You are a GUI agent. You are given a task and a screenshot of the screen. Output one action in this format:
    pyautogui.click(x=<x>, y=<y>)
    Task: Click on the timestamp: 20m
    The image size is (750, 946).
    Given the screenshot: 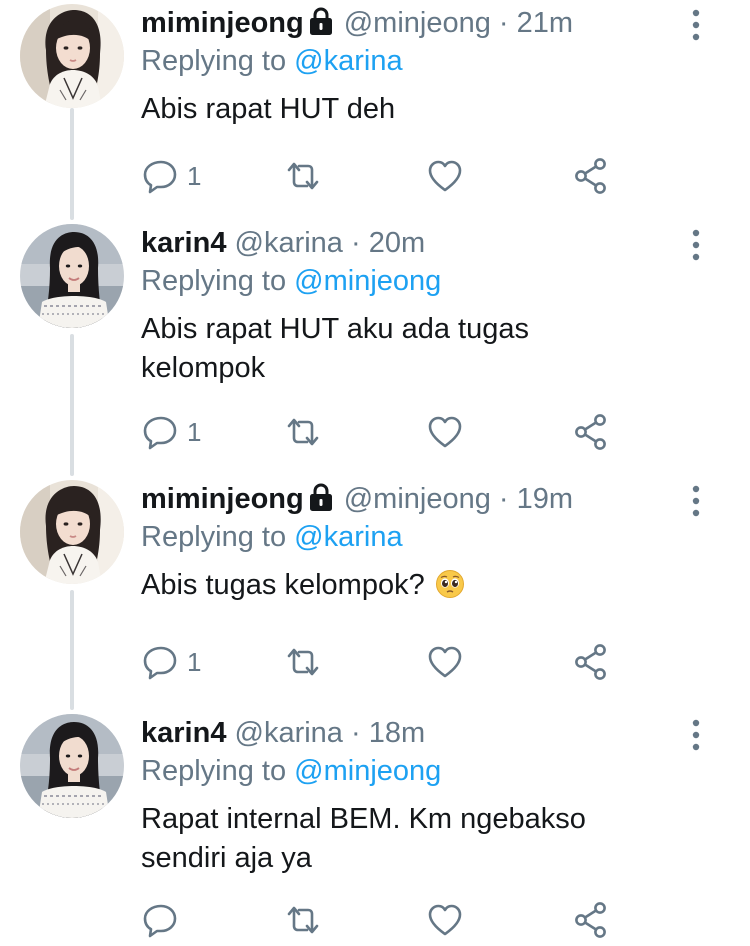 What is the action you would take?
    pyautogui.click(x=397, y=243)
    